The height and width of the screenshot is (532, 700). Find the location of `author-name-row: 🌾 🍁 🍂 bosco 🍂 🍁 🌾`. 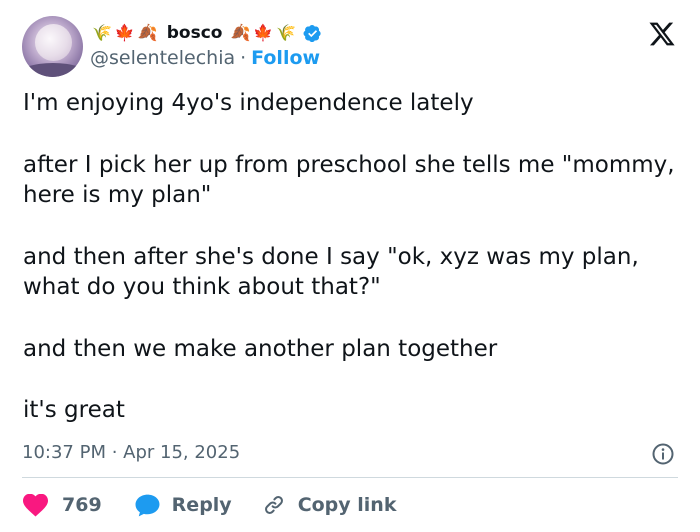

author-name-row: 🌾 🍁 🍂 bosco 🍂 🍁 🌾 is located at coordinates (207, 33).